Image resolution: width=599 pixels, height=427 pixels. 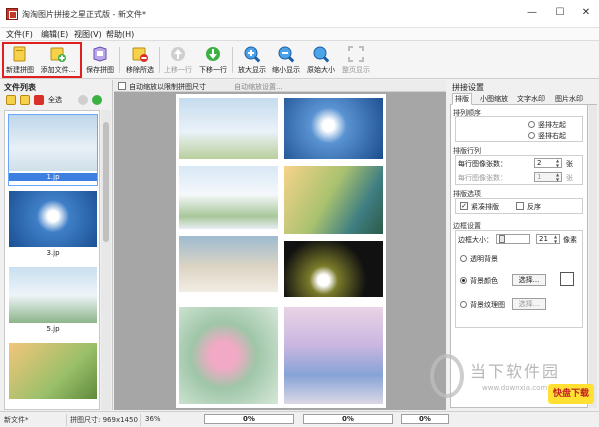 I want to click on per-row-unit: 张, so click(x=569, y=164).